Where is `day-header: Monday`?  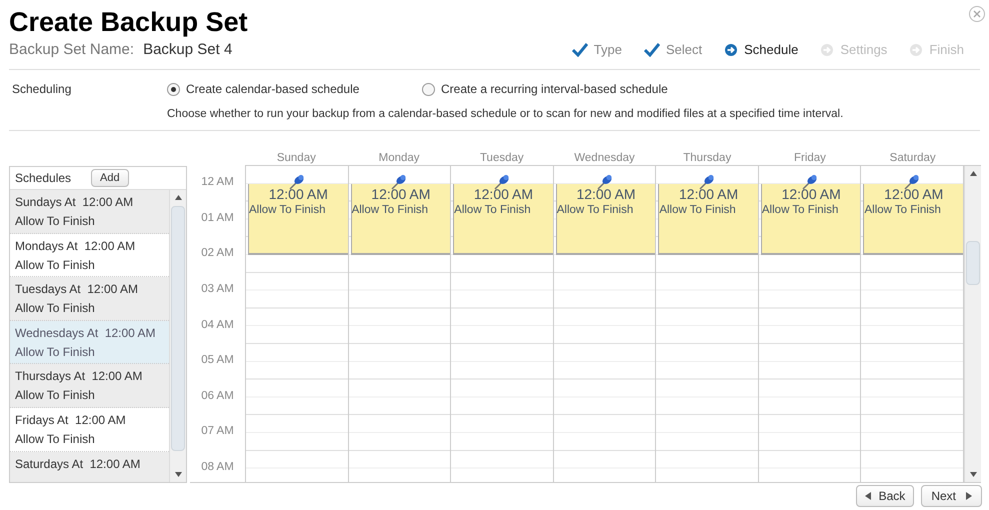
day-header: Monday is located at coordinates (399, 158).